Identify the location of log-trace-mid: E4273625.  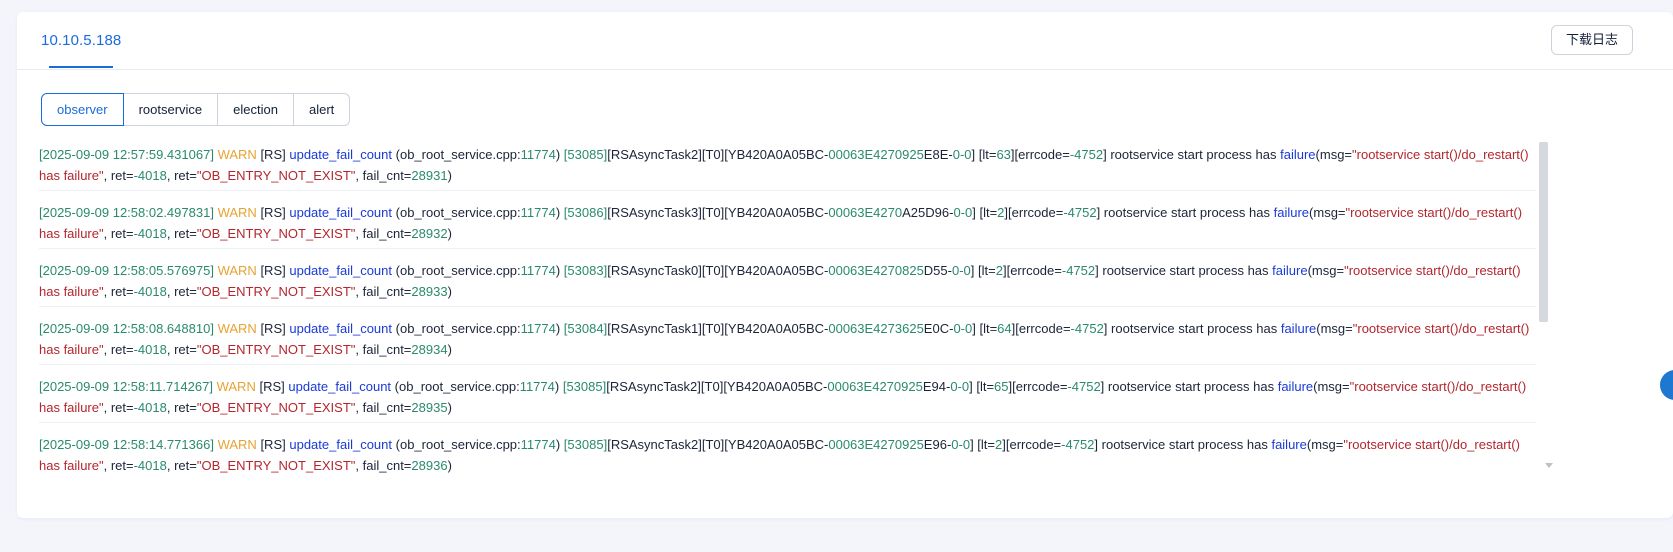
(894, 328).